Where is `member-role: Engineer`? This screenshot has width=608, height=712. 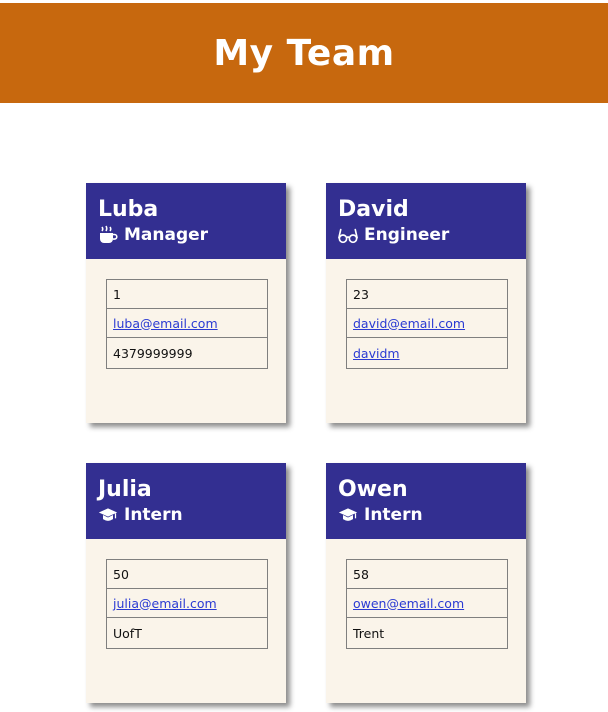
member-role: Engineer is located at coordinates (426, 235).